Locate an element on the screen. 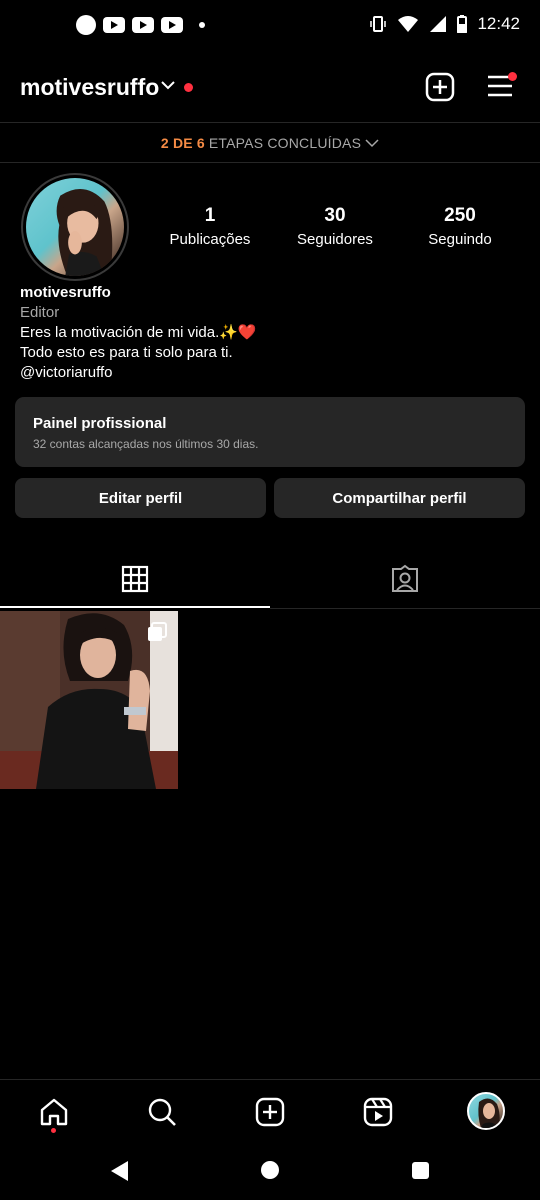 The height and width of the screenshot is (1200, 540). carousel-icon is located at coordinates (157, 631).